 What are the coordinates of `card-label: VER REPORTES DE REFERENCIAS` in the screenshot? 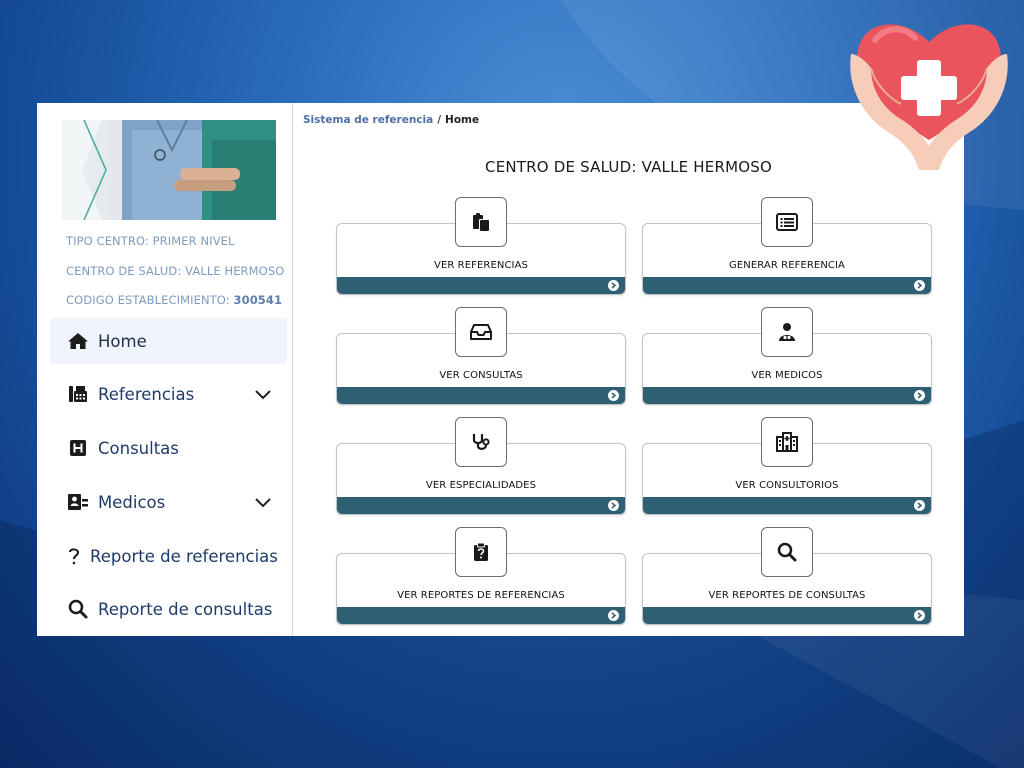 It's located at (481, 595).